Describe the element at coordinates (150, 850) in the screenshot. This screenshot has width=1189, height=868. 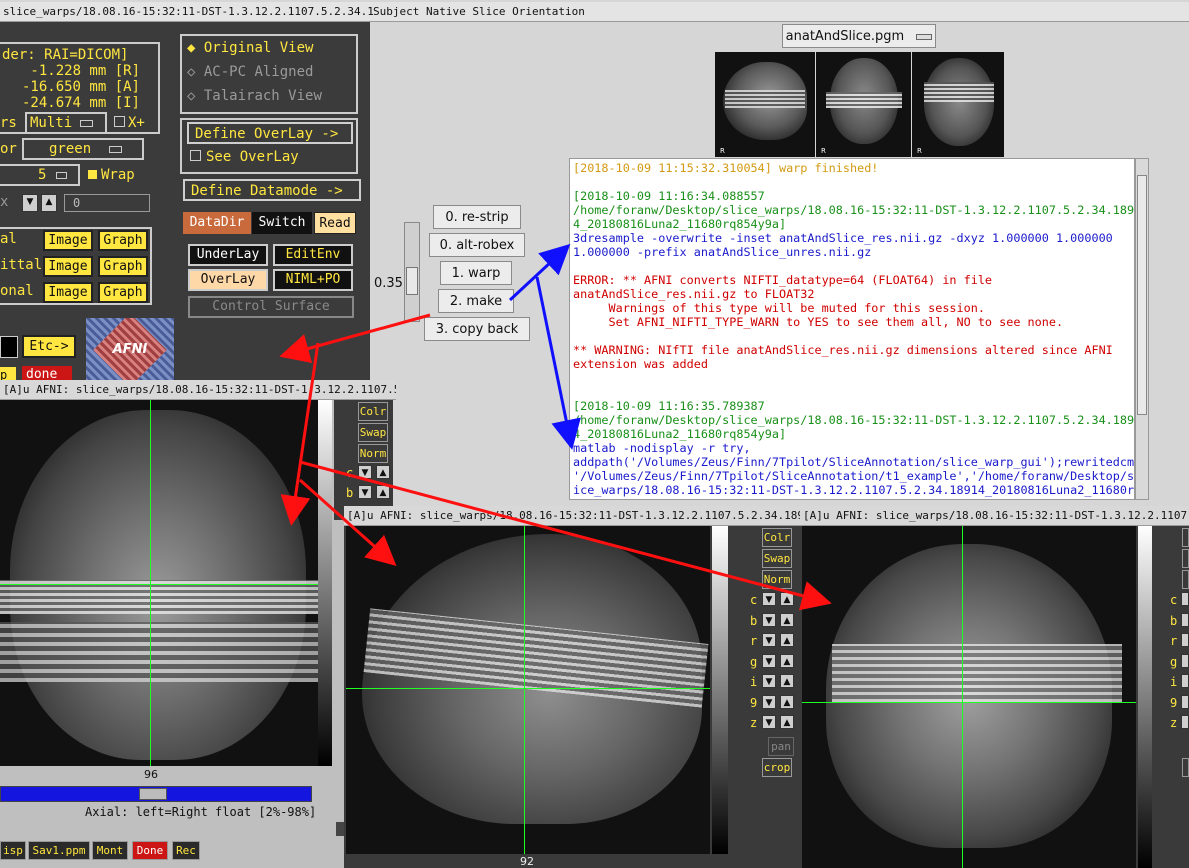
I see `done-button: Done` at that location.